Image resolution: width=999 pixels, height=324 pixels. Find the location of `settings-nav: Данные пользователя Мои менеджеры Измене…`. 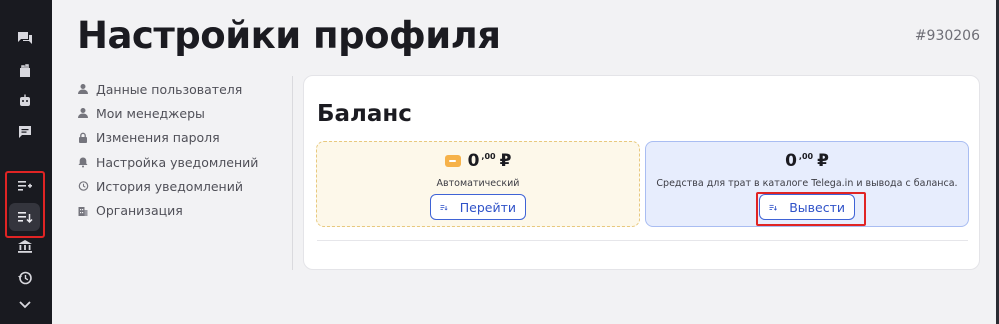

settings-nav: Данные пользователя Мои менеджеры Измене… is located at coordinates (182, 150).